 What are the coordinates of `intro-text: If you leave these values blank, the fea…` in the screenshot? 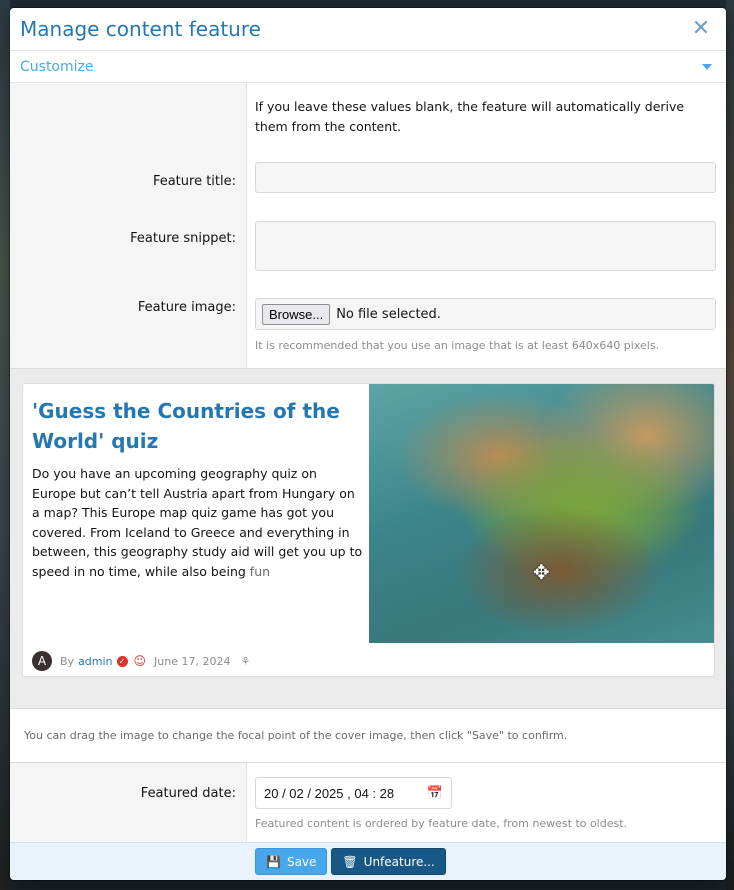 It's located at (470, 116).